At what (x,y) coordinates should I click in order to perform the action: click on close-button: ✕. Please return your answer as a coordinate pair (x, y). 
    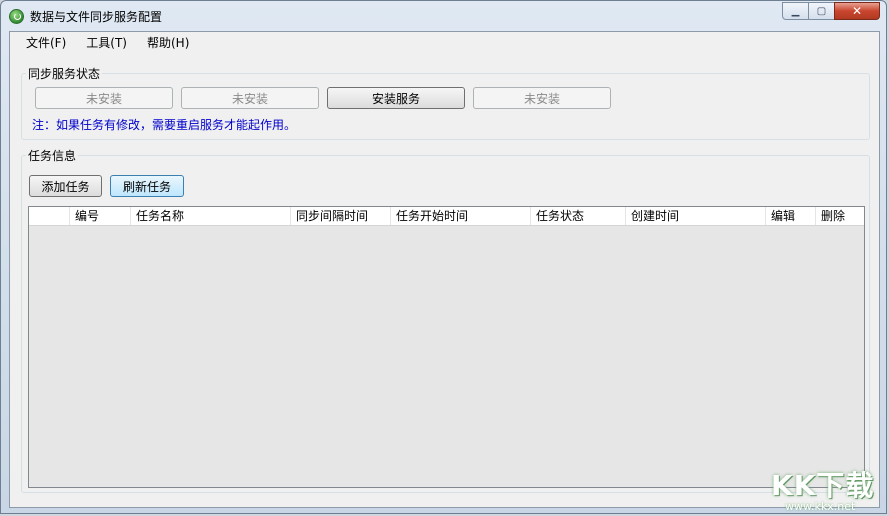
    Looking at the image, I should click on (857, 11).